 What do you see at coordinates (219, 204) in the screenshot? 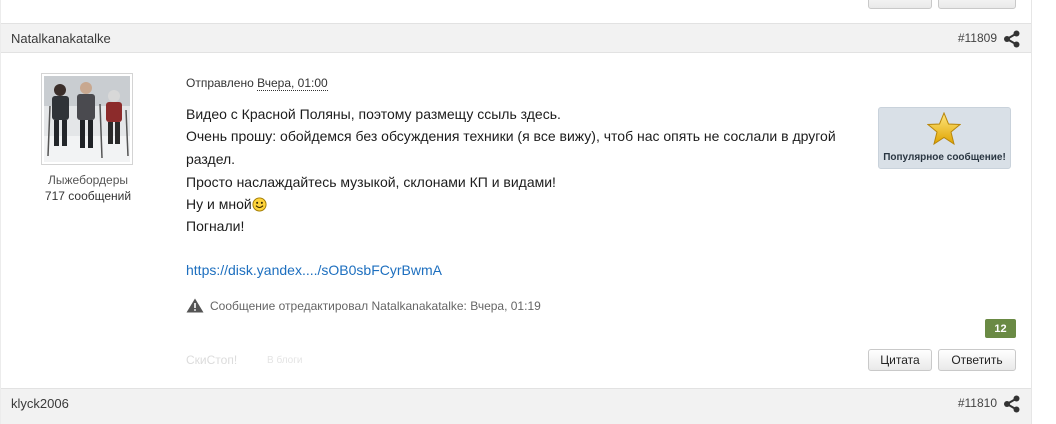
I see `post-text-line: Ну и мной` at bounding box center [219, 204].